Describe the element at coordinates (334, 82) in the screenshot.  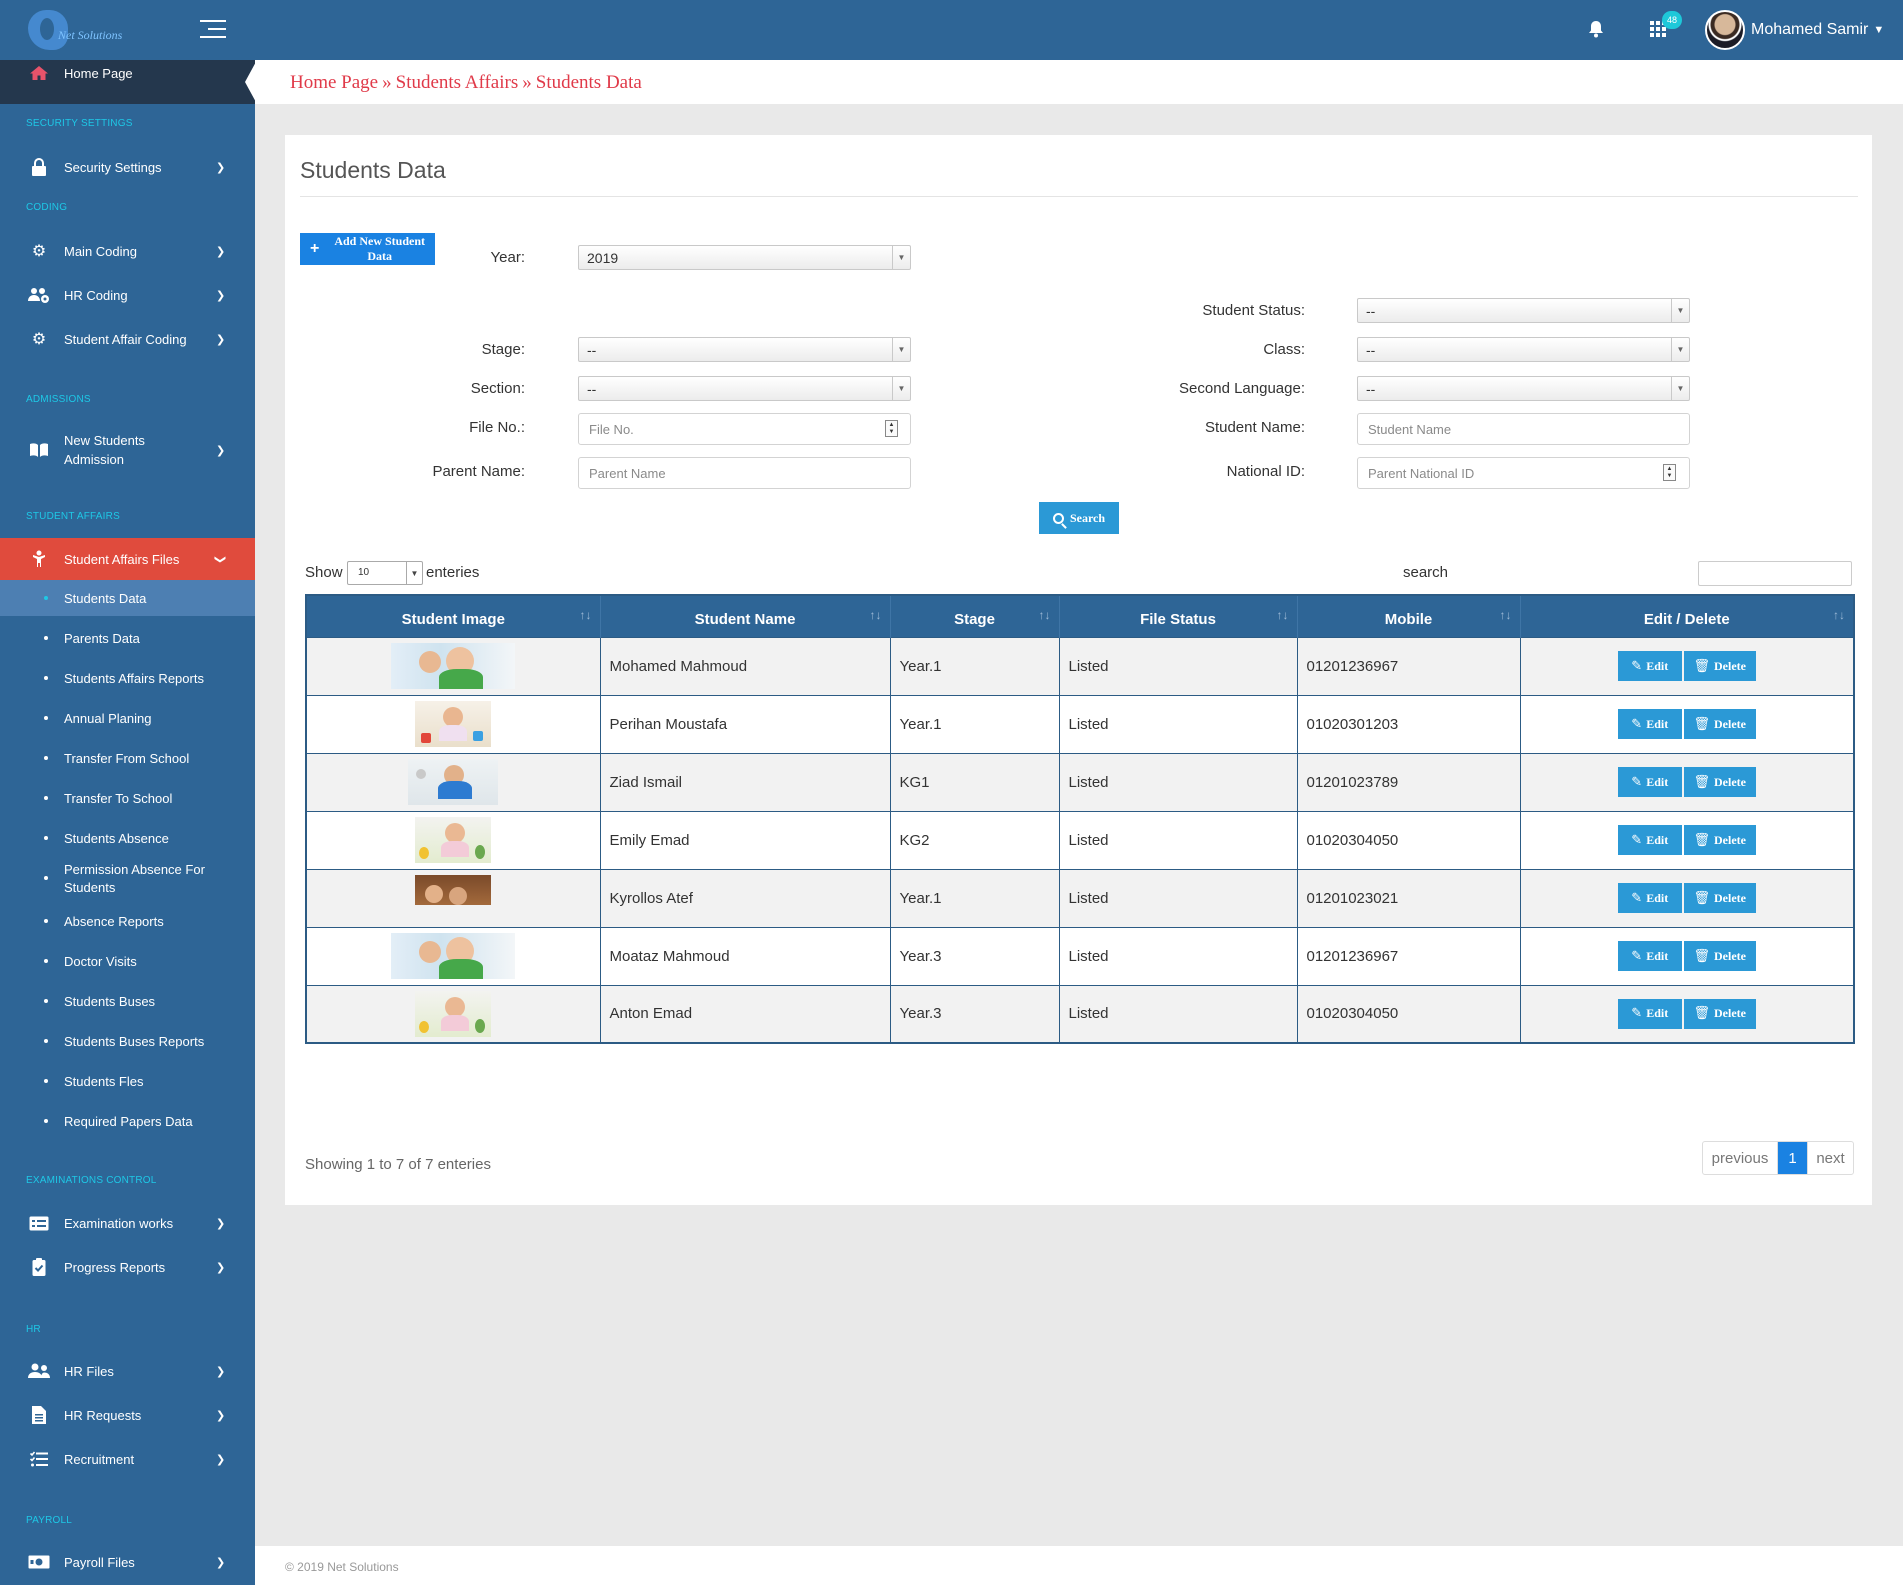
I see `breadcrumb-home: Home Page` at that location.